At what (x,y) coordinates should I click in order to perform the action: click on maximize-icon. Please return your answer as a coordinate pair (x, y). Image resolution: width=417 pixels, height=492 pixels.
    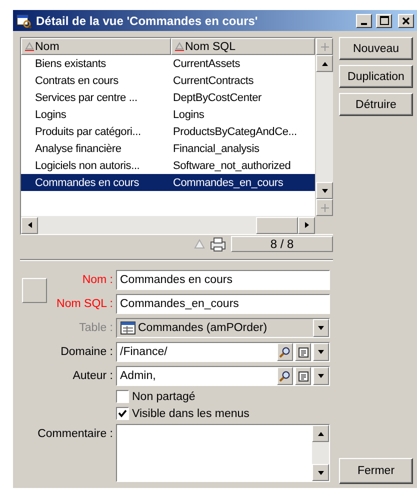
    Looking at the image, I should click on (384, 20).